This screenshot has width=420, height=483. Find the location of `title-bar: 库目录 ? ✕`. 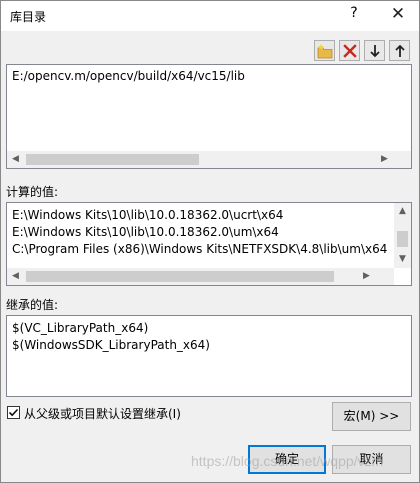

title-bar: 库目录 ? ✕ is located at coordinates (210, 16).